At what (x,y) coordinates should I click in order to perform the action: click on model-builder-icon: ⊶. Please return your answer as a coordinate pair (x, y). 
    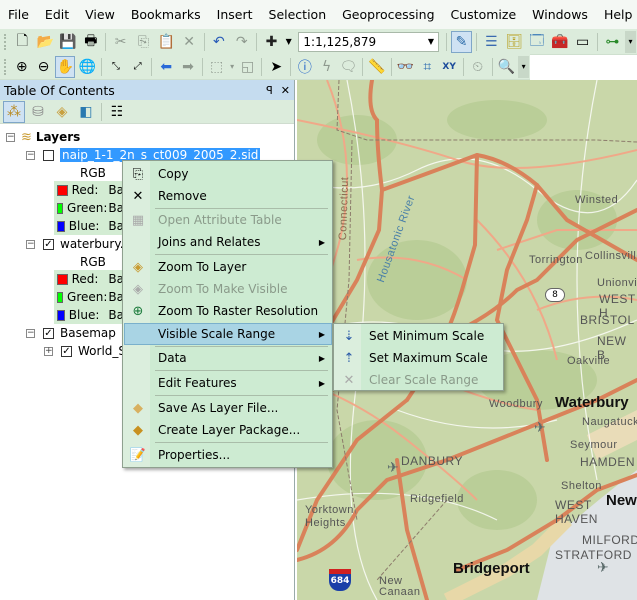
    Looking at the image, I should click on (612, 42).